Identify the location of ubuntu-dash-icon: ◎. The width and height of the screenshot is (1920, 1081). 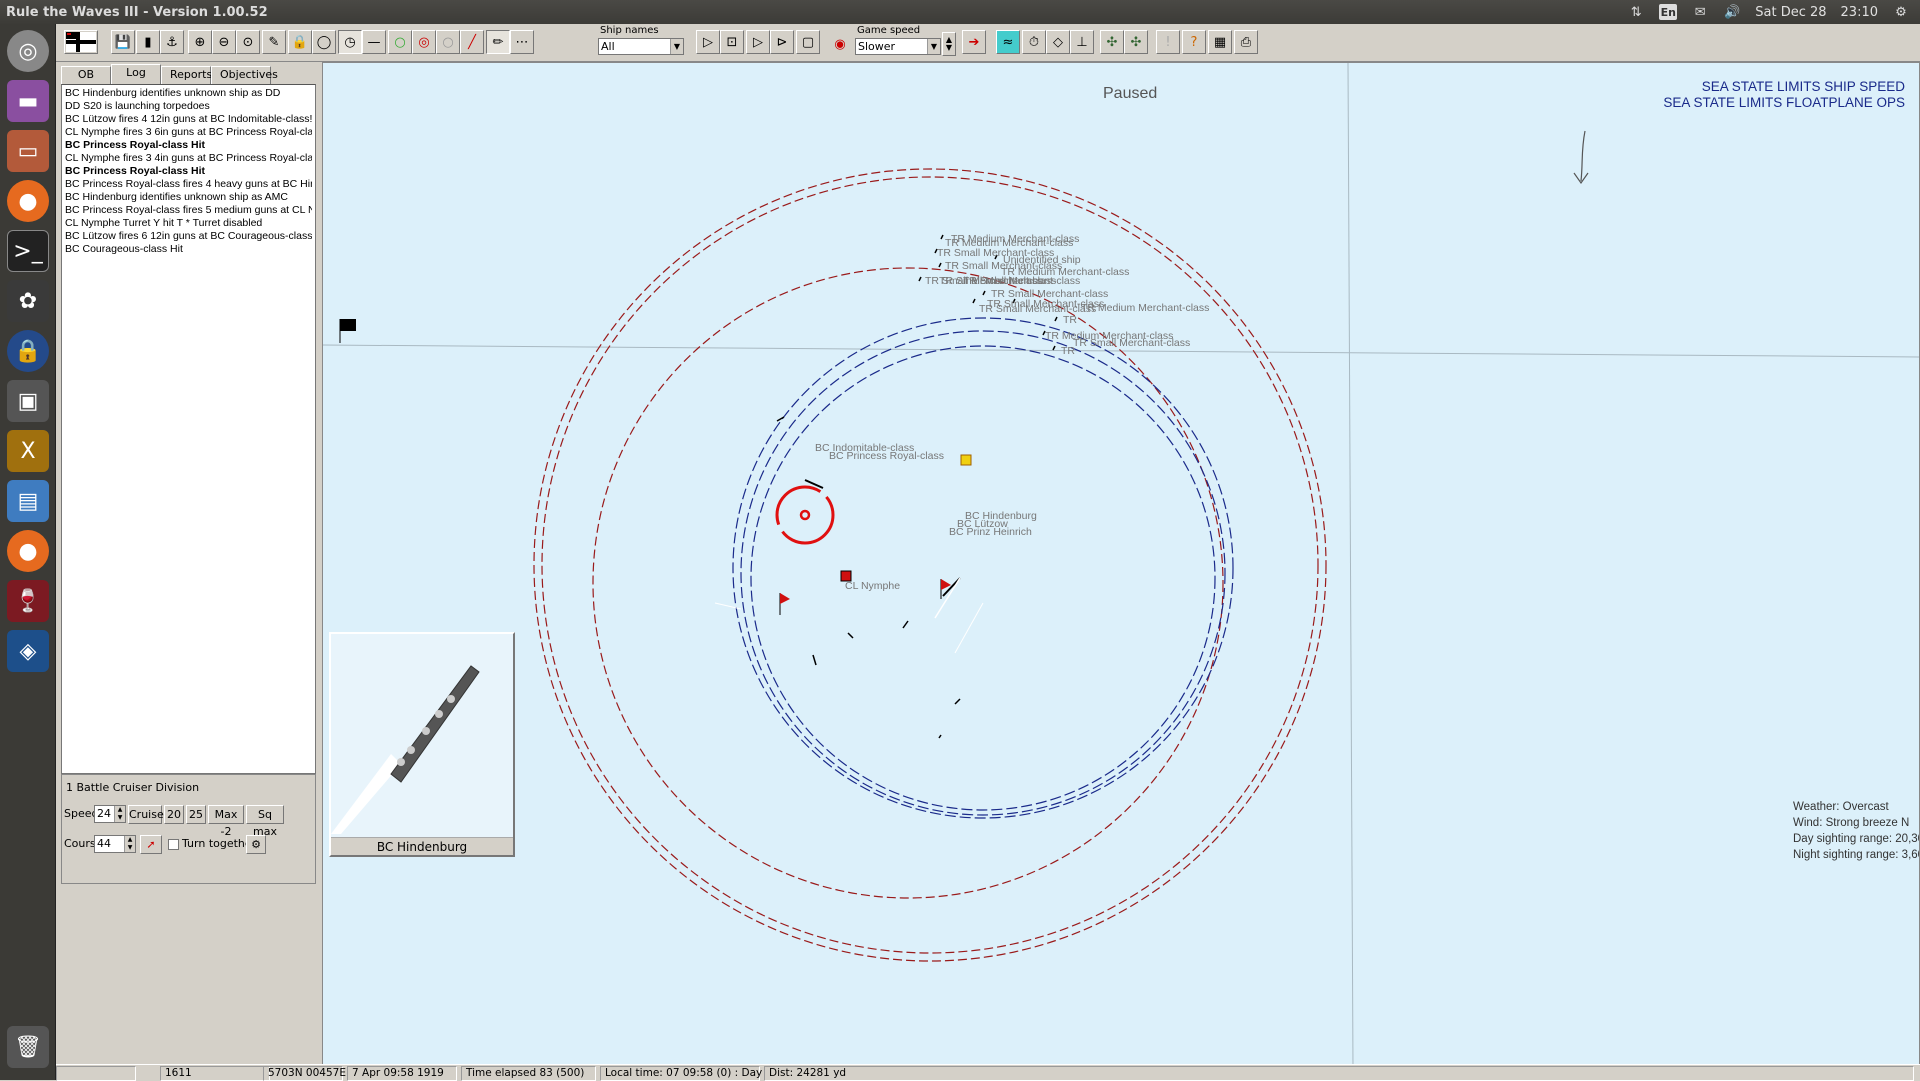
(28, 51).